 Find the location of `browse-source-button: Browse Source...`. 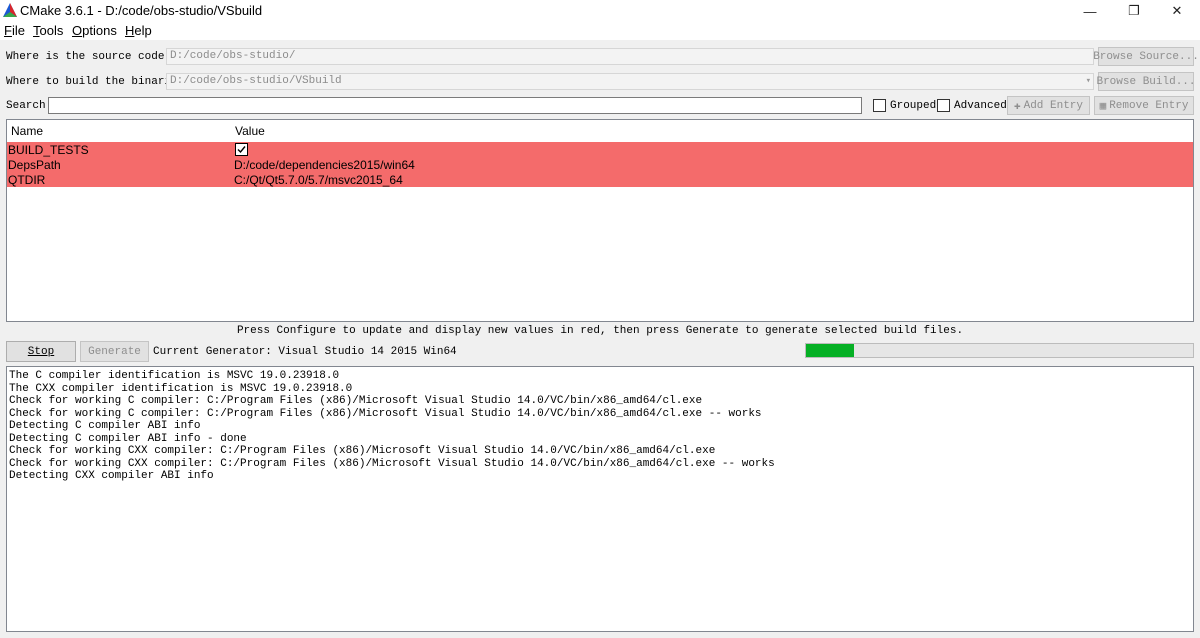

browse-source-button: Browse Source... is located at coordinates (1146, 56).